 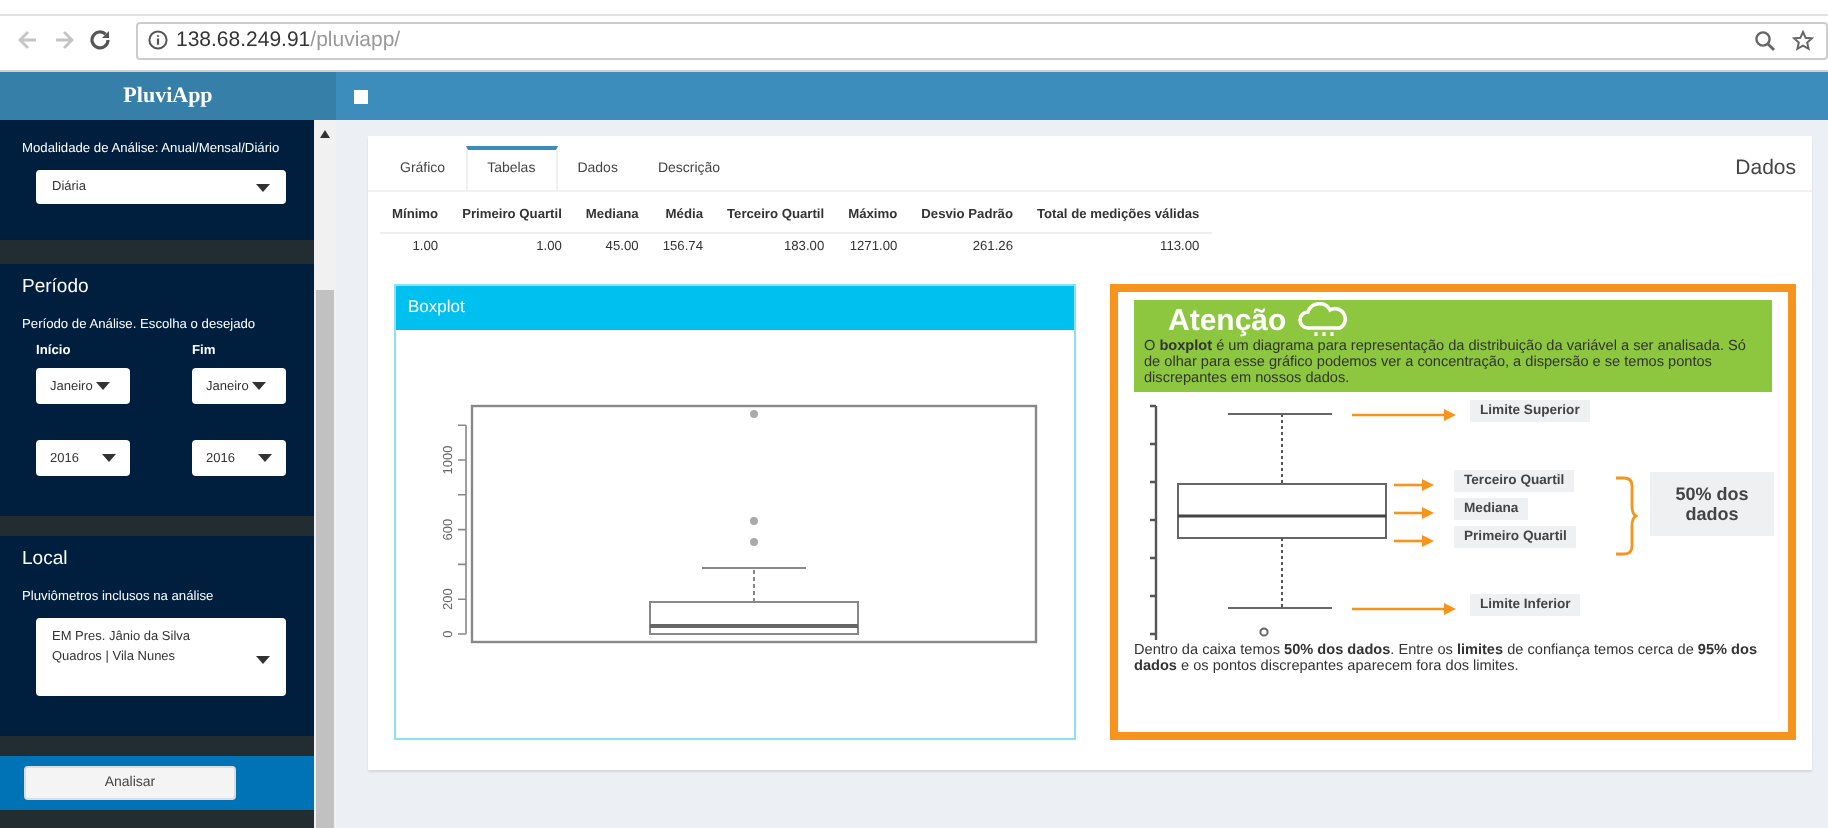 I want to click on banner-title: Atenção, so click(x=1227, y=320).